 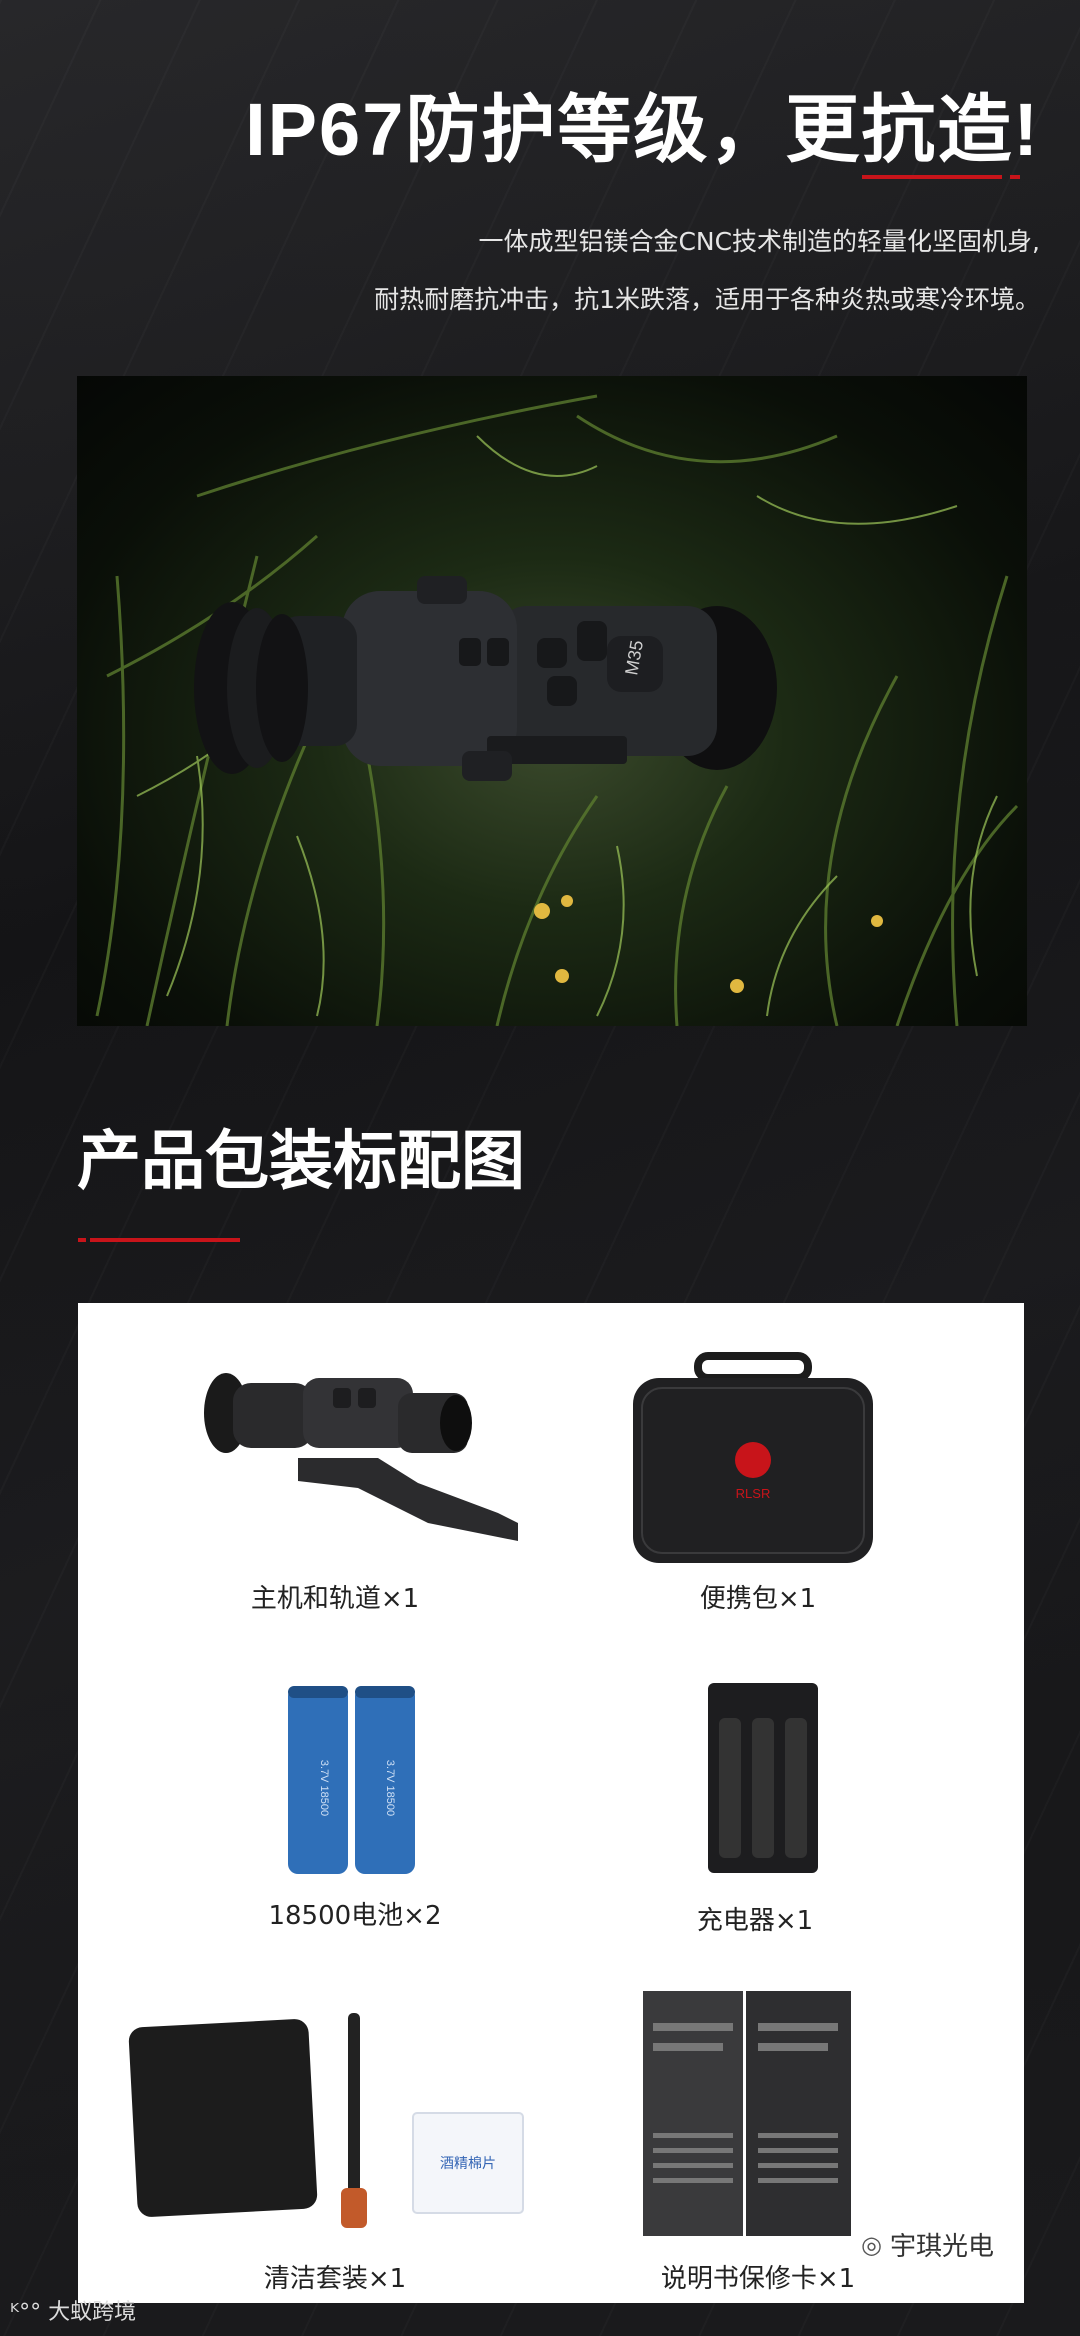 I want to click on item-label-scope-rail: 主机和轨道×1, so click(x=335, y=1599).